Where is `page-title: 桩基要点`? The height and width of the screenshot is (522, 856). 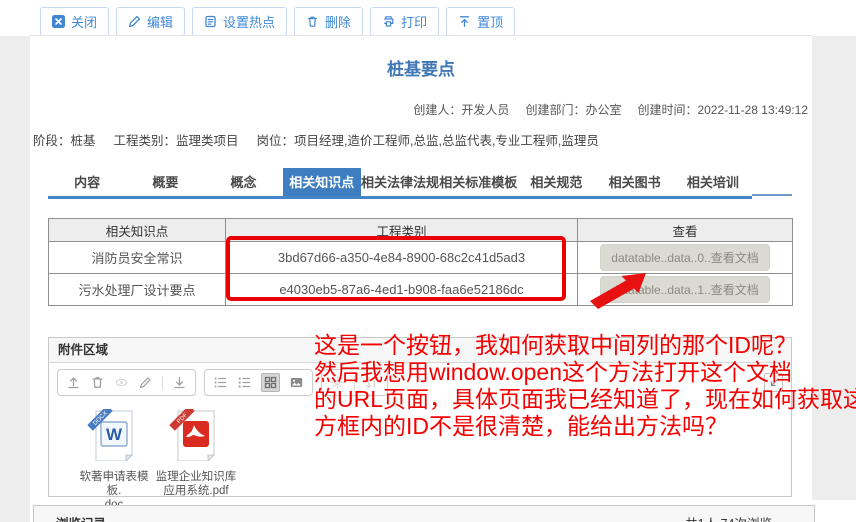
page-title: 桩基要点 is located at coordinates (421, 69).